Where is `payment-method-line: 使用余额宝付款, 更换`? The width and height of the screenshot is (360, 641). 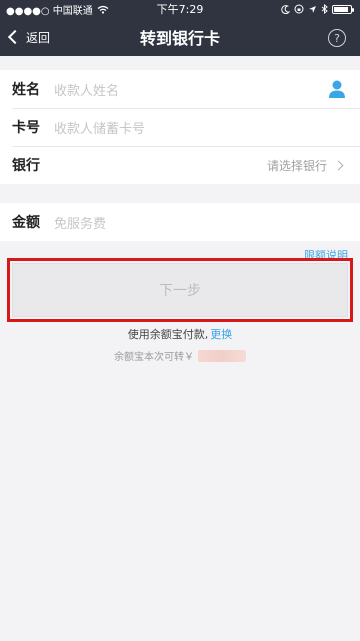
payment-method-line: 使用余额宝付款, 更换 is located at coordinates (180, 334).